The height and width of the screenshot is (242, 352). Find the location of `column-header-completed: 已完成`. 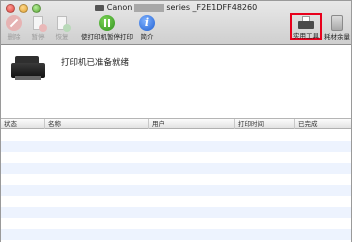

column-header-completed: 已完成 is located at coordinates (322, 124).